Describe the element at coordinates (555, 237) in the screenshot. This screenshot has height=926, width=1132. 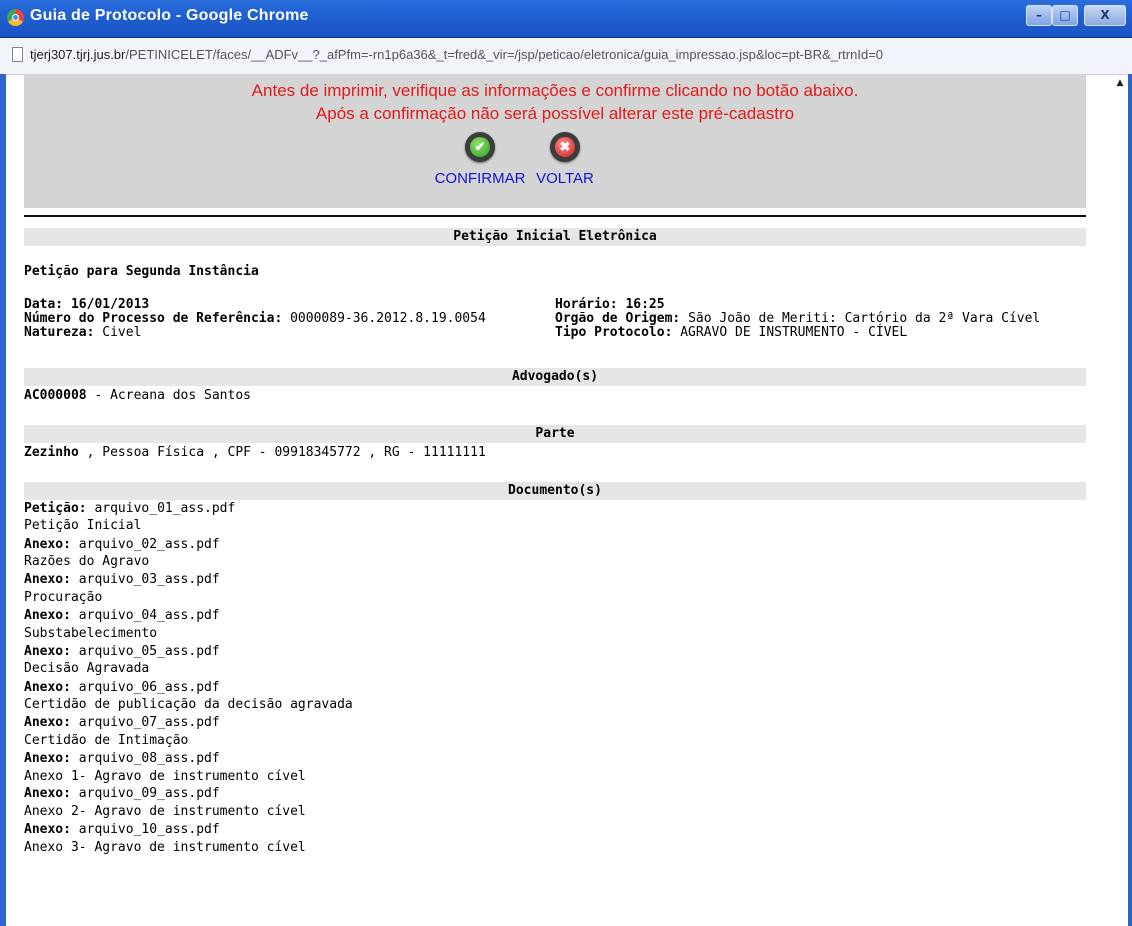
I see `section-title-peticao: Petição Inicial Eletrônica` at that location.